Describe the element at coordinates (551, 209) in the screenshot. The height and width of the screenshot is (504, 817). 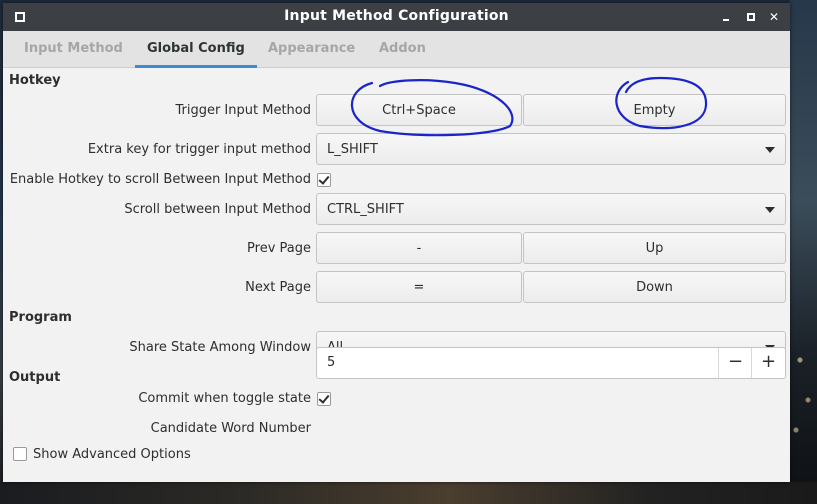
I see `scroll-between-combo: CTRL_SHIFT` at that location.